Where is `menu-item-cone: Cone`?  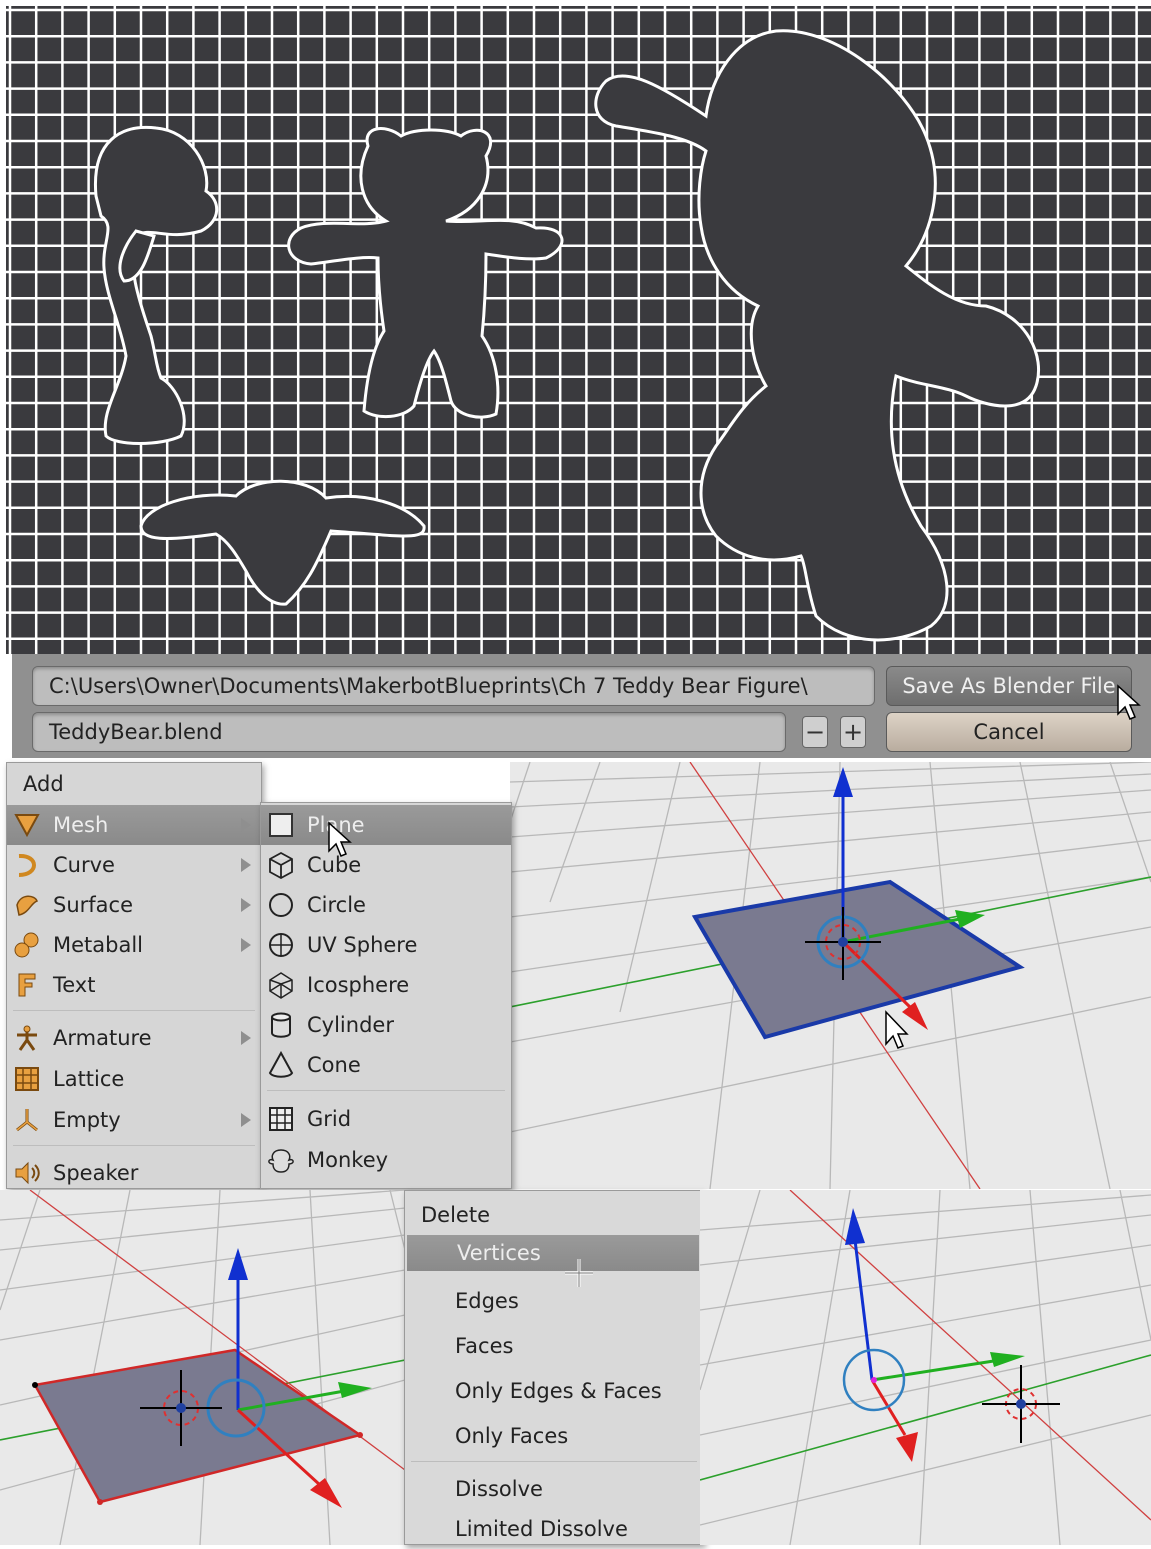
menu-item-cone: Cone is located at coordinates (386, 1065).